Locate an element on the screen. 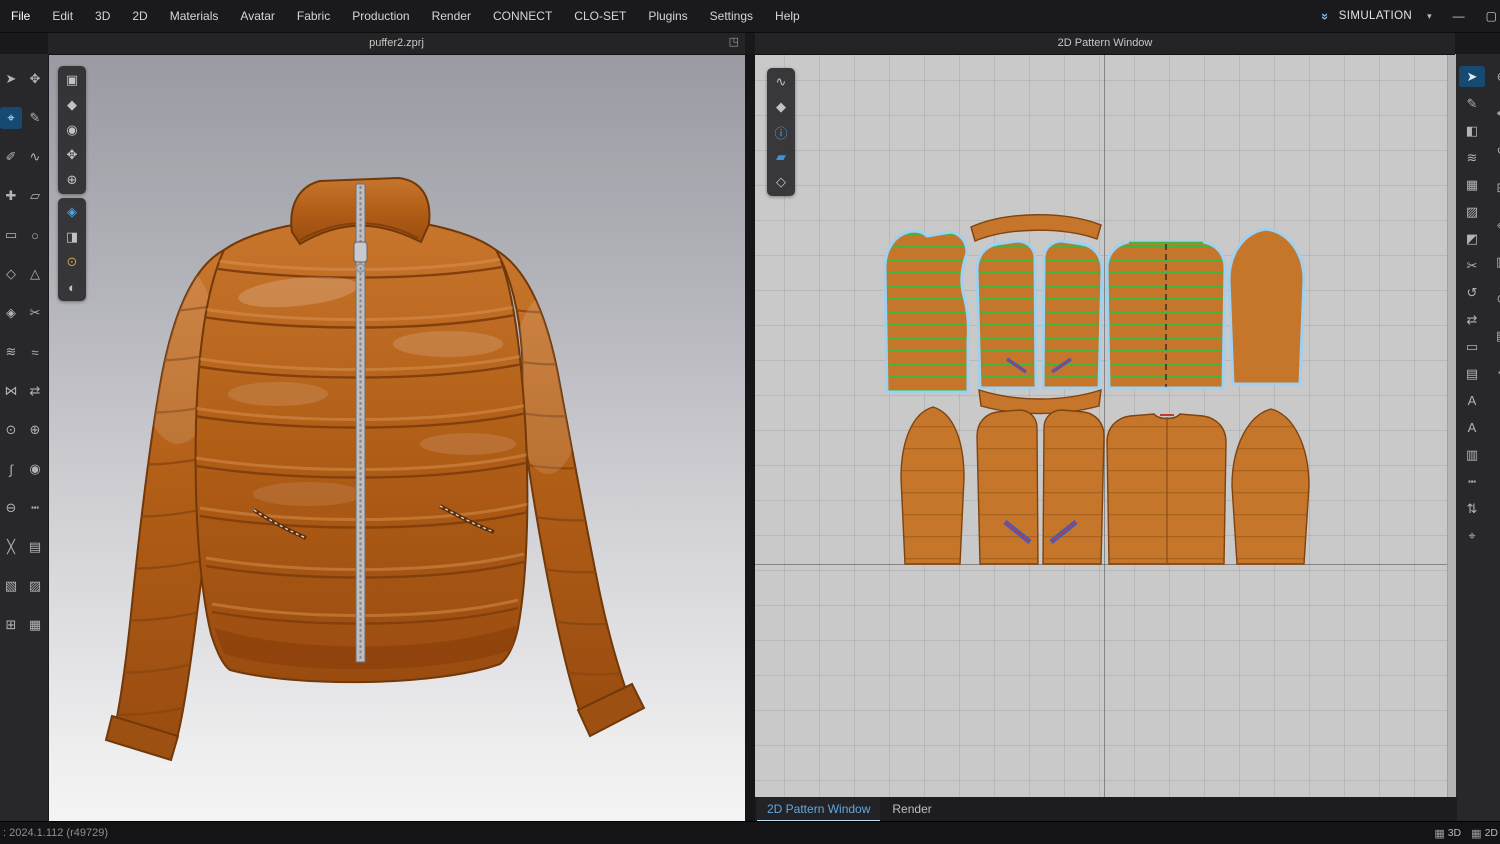 The width and height of the screenshot is (1500, 844). zoom-tool-icon: ⊕ is located at coordinates (1495, 76).